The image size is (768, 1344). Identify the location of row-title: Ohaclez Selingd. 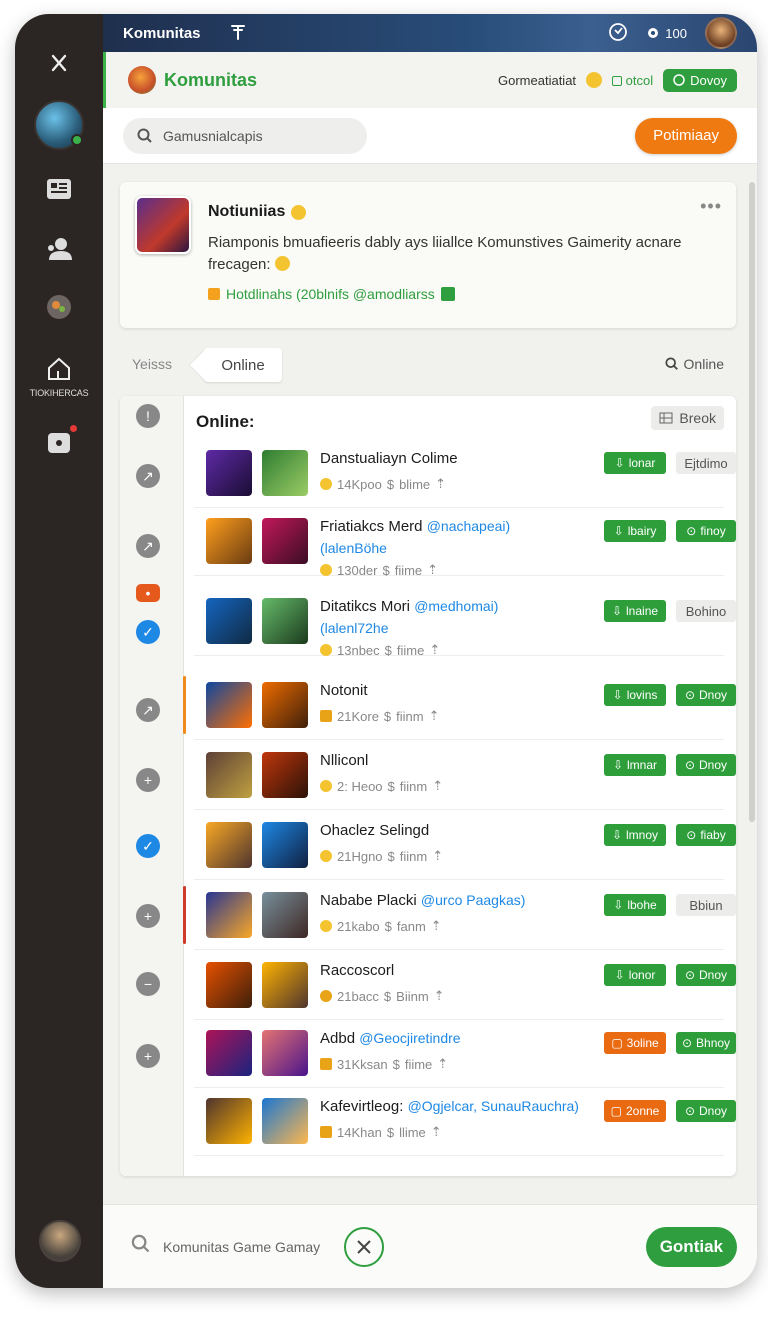
(374, 830).